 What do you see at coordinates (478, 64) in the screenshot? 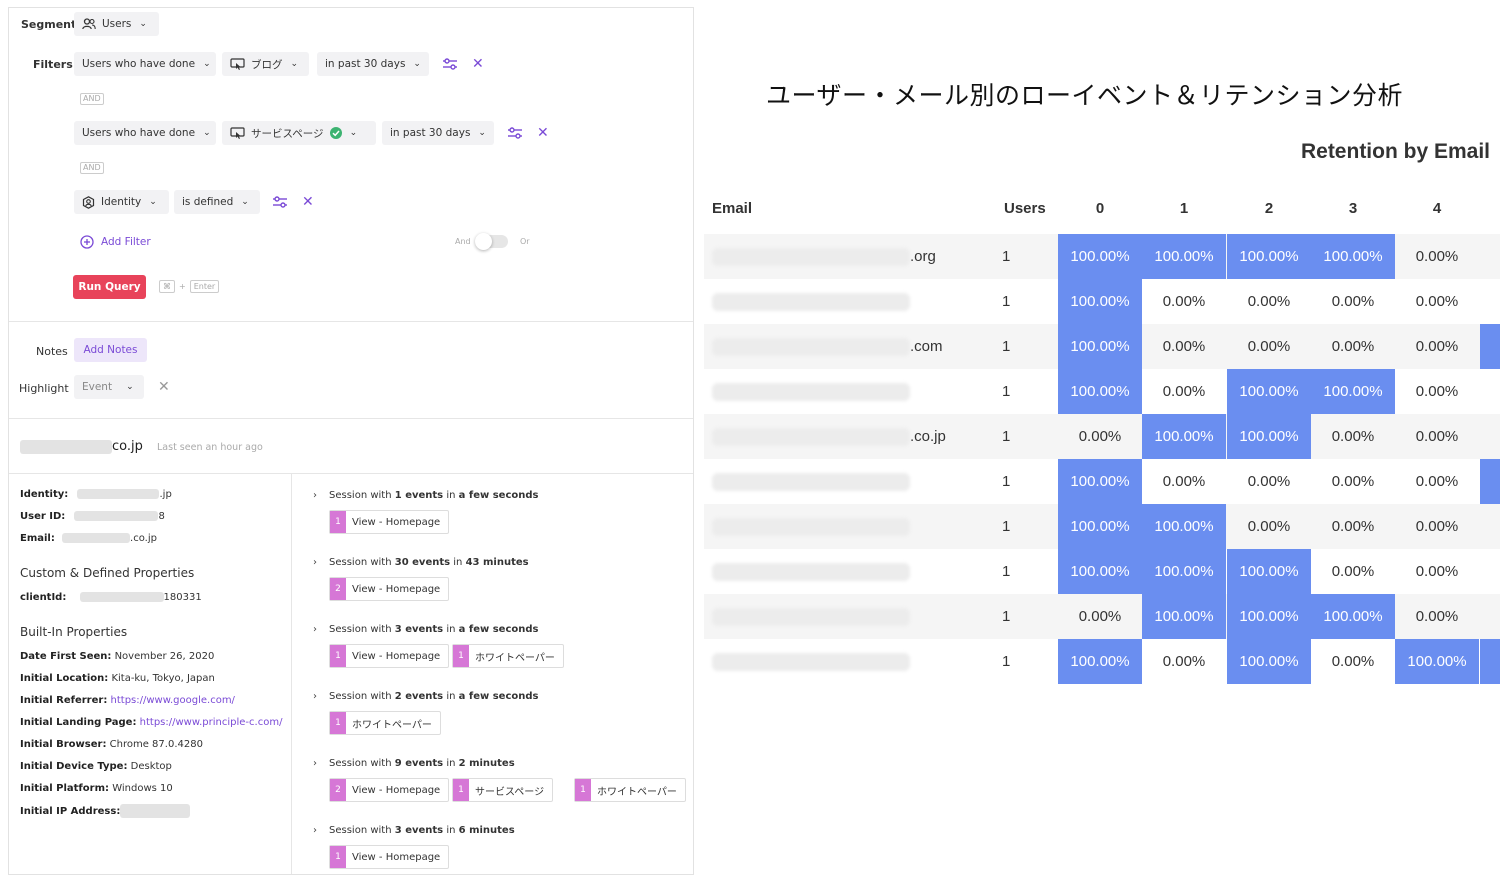
I see `remove-filter-1-icon: ✕` at bounding box center [478, 64].